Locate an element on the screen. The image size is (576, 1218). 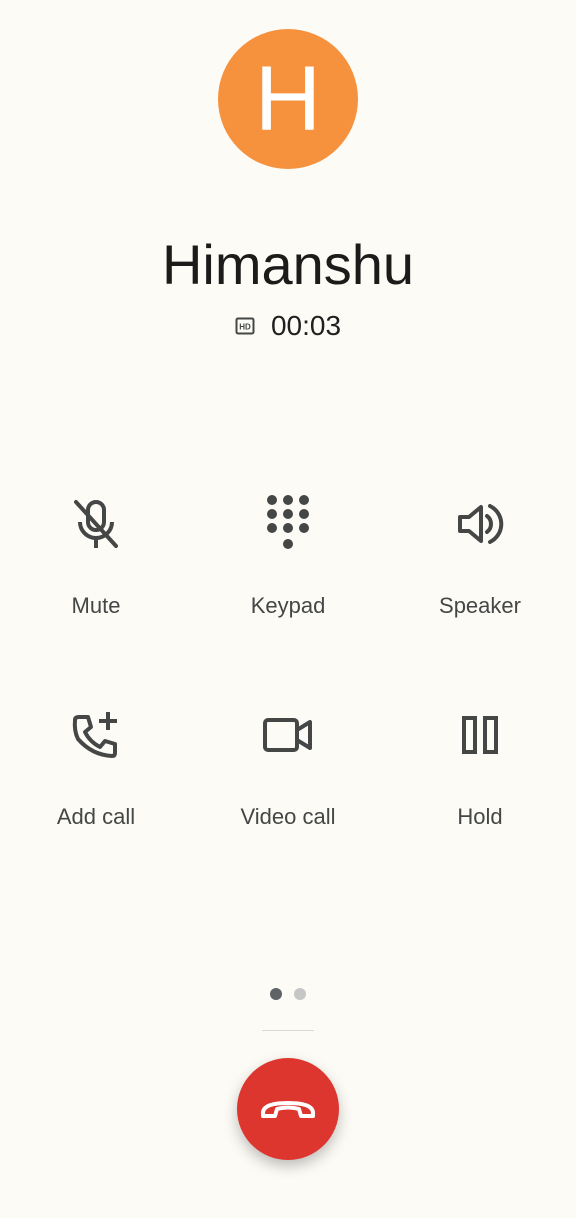
contact-avatar: H is located at coordinates (288, 99).